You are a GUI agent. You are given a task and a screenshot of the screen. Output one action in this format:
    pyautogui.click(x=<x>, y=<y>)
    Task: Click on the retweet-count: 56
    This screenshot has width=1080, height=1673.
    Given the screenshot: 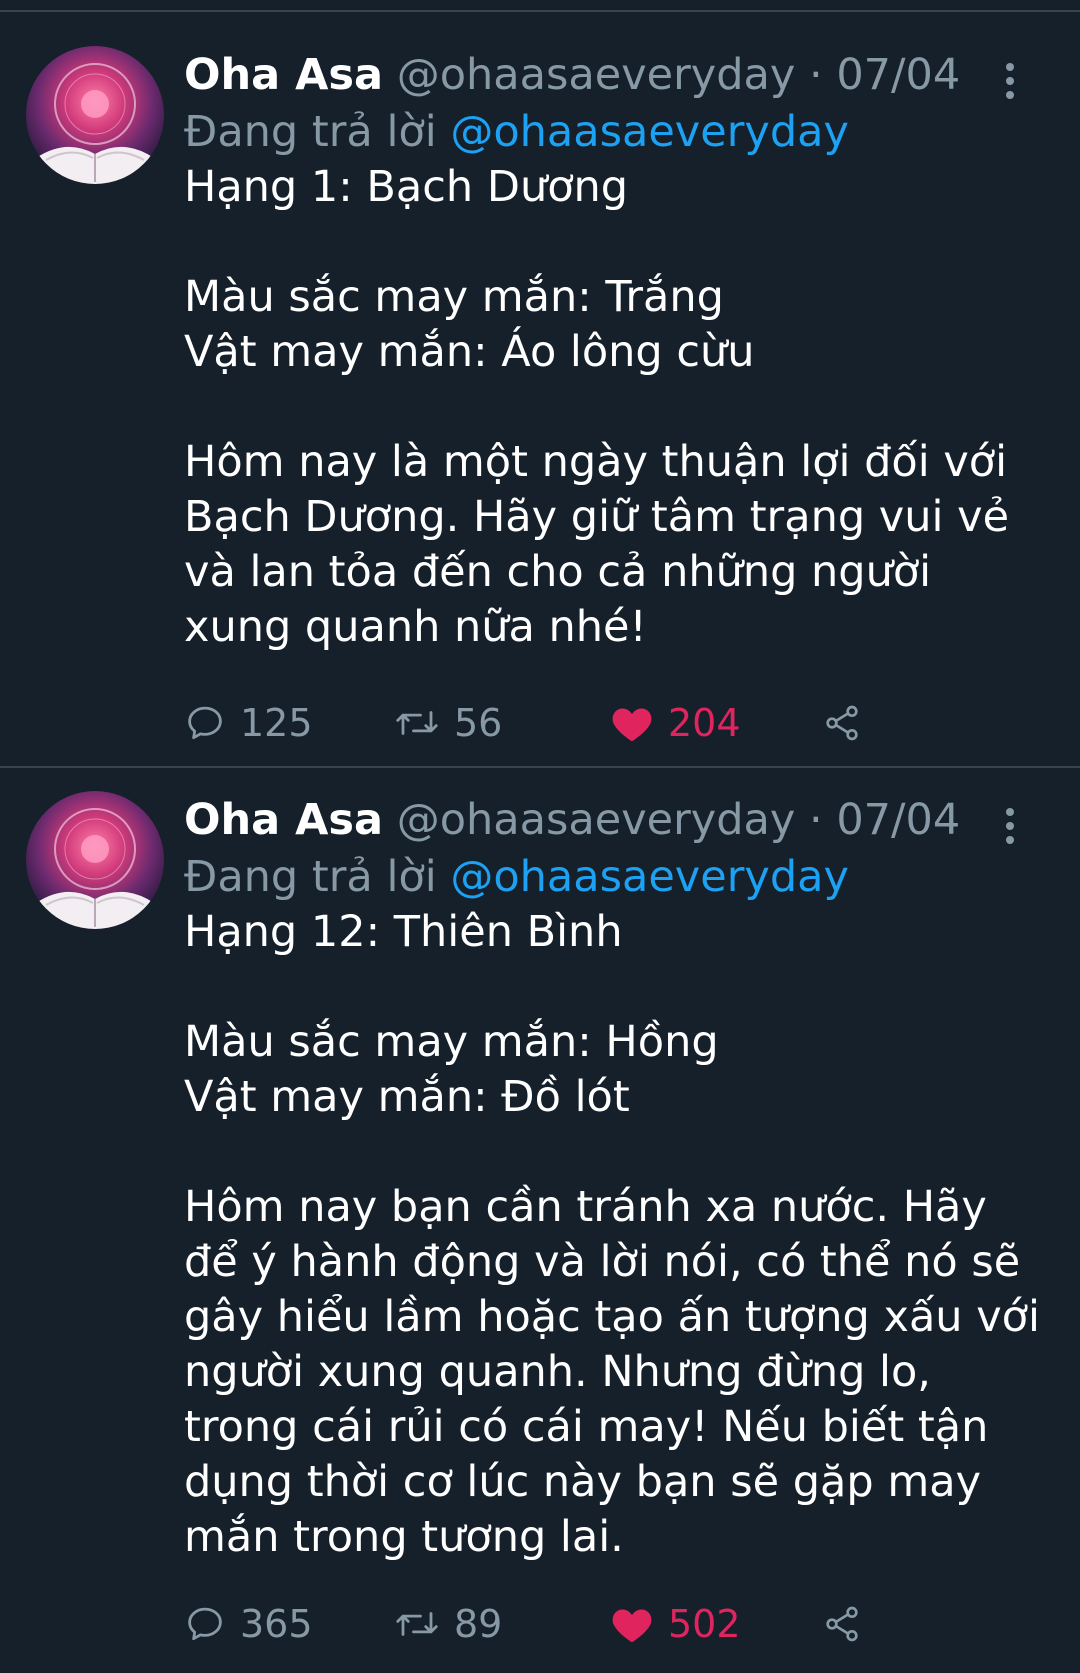 What is the action you would take?
    pyautogui.click(x=478, y=723)
    